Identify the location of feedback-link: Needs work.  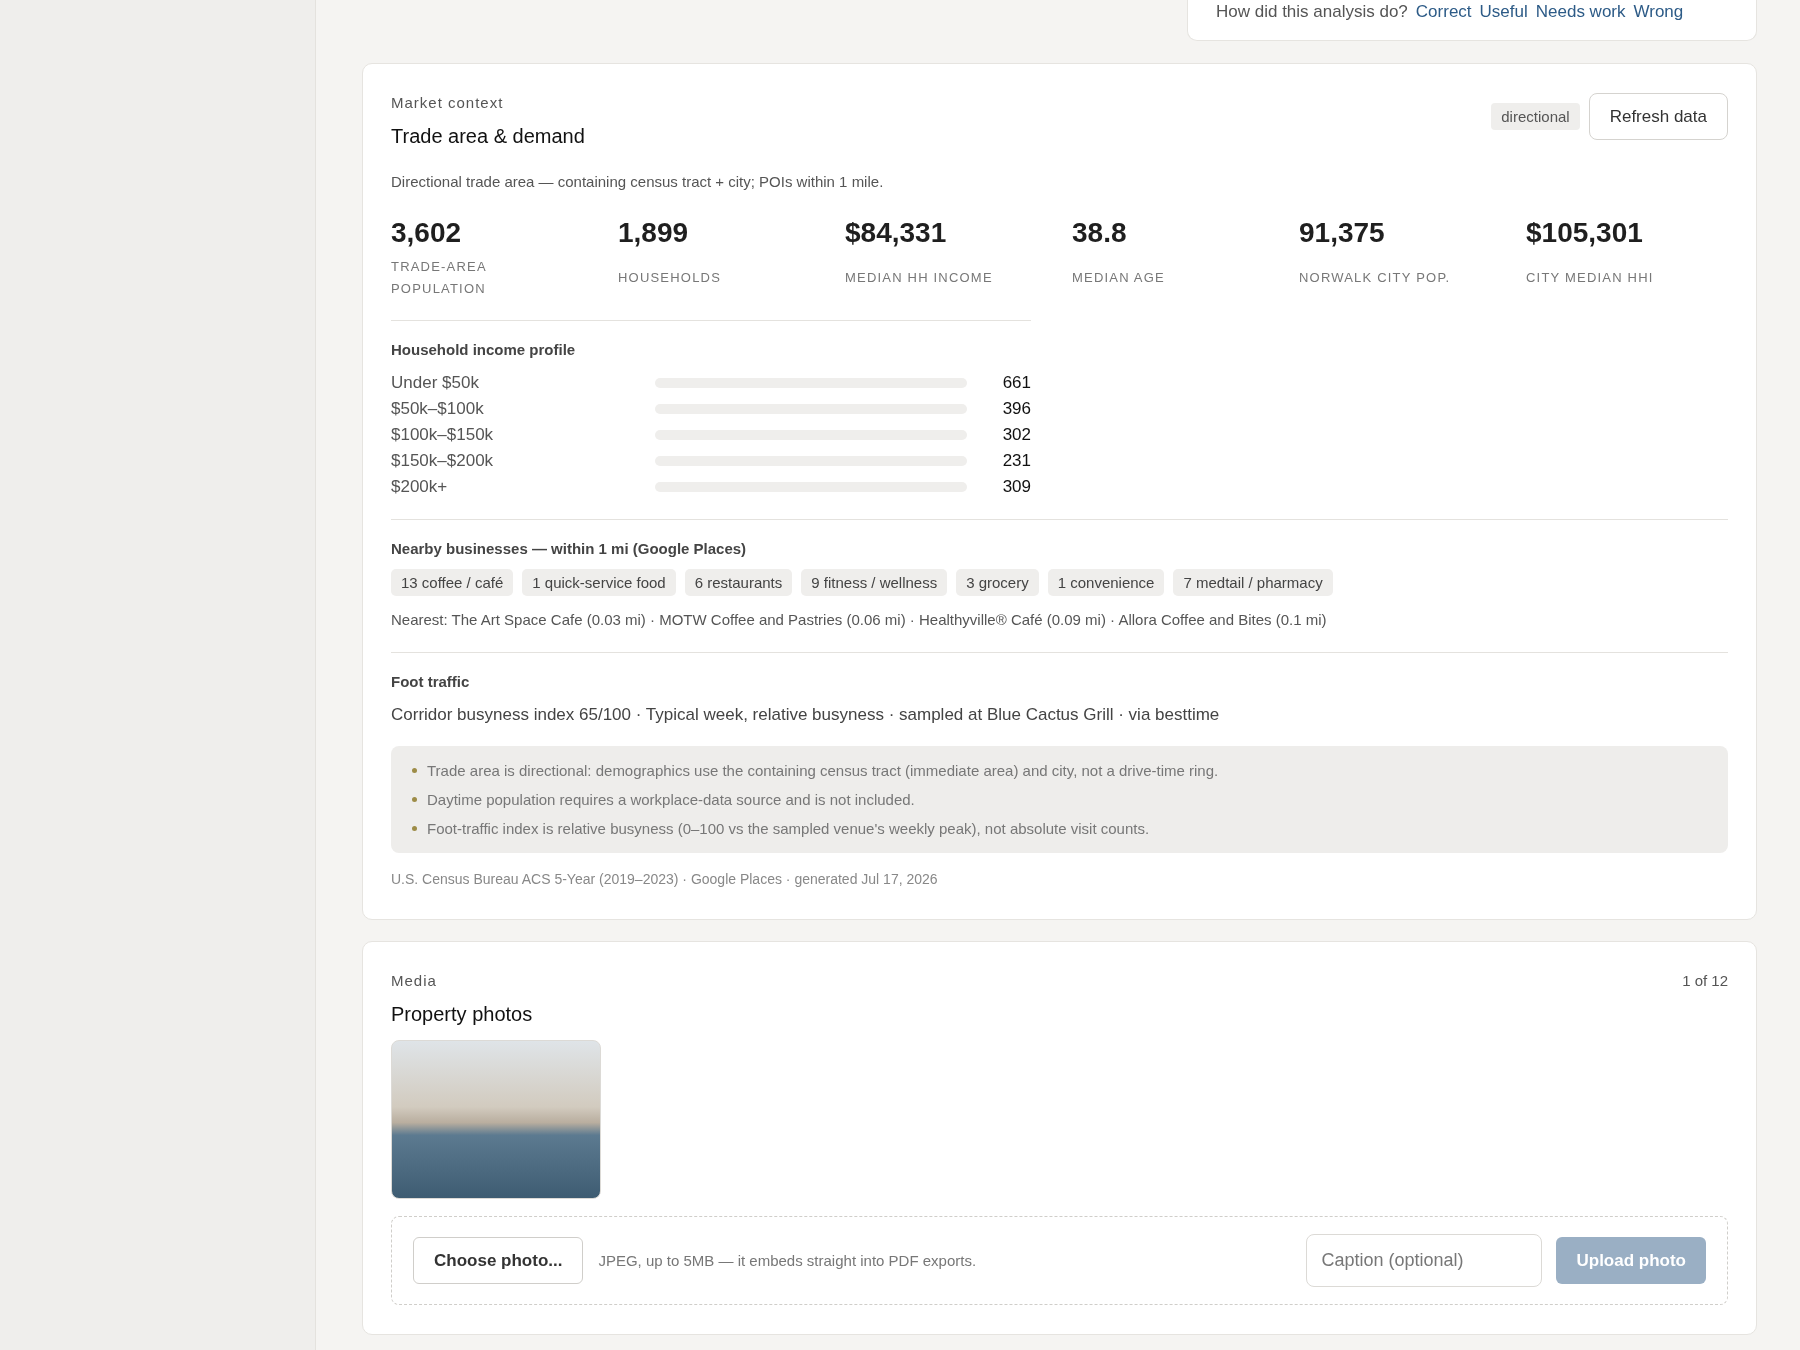
(1580, 21).